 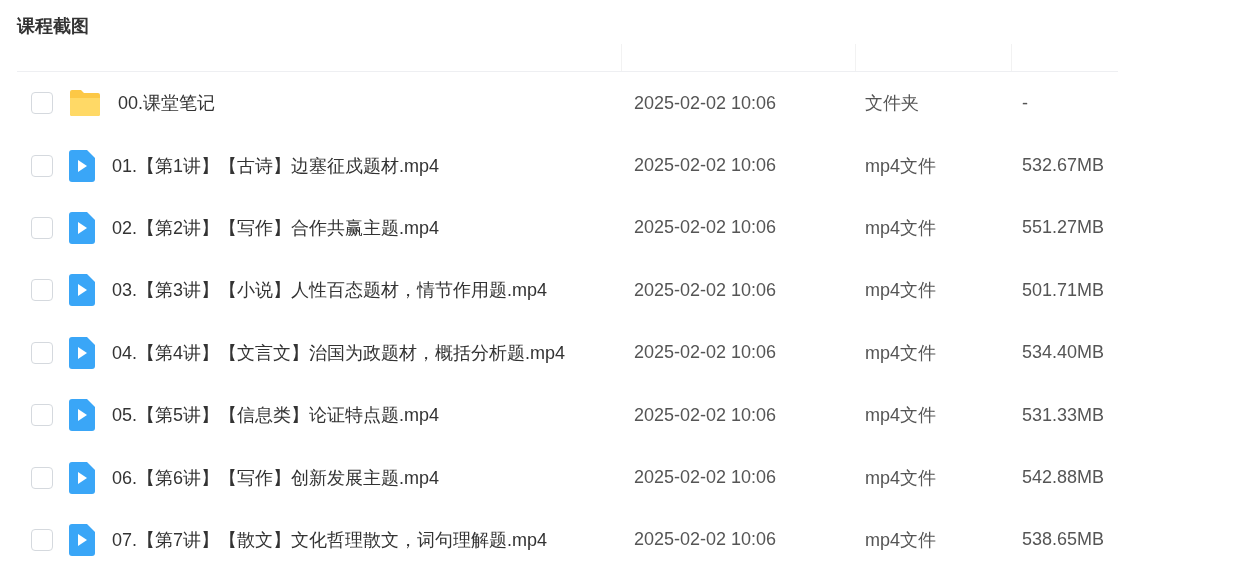 I want to click on file-size: 534.40MB, so click(x=1063, y=353).